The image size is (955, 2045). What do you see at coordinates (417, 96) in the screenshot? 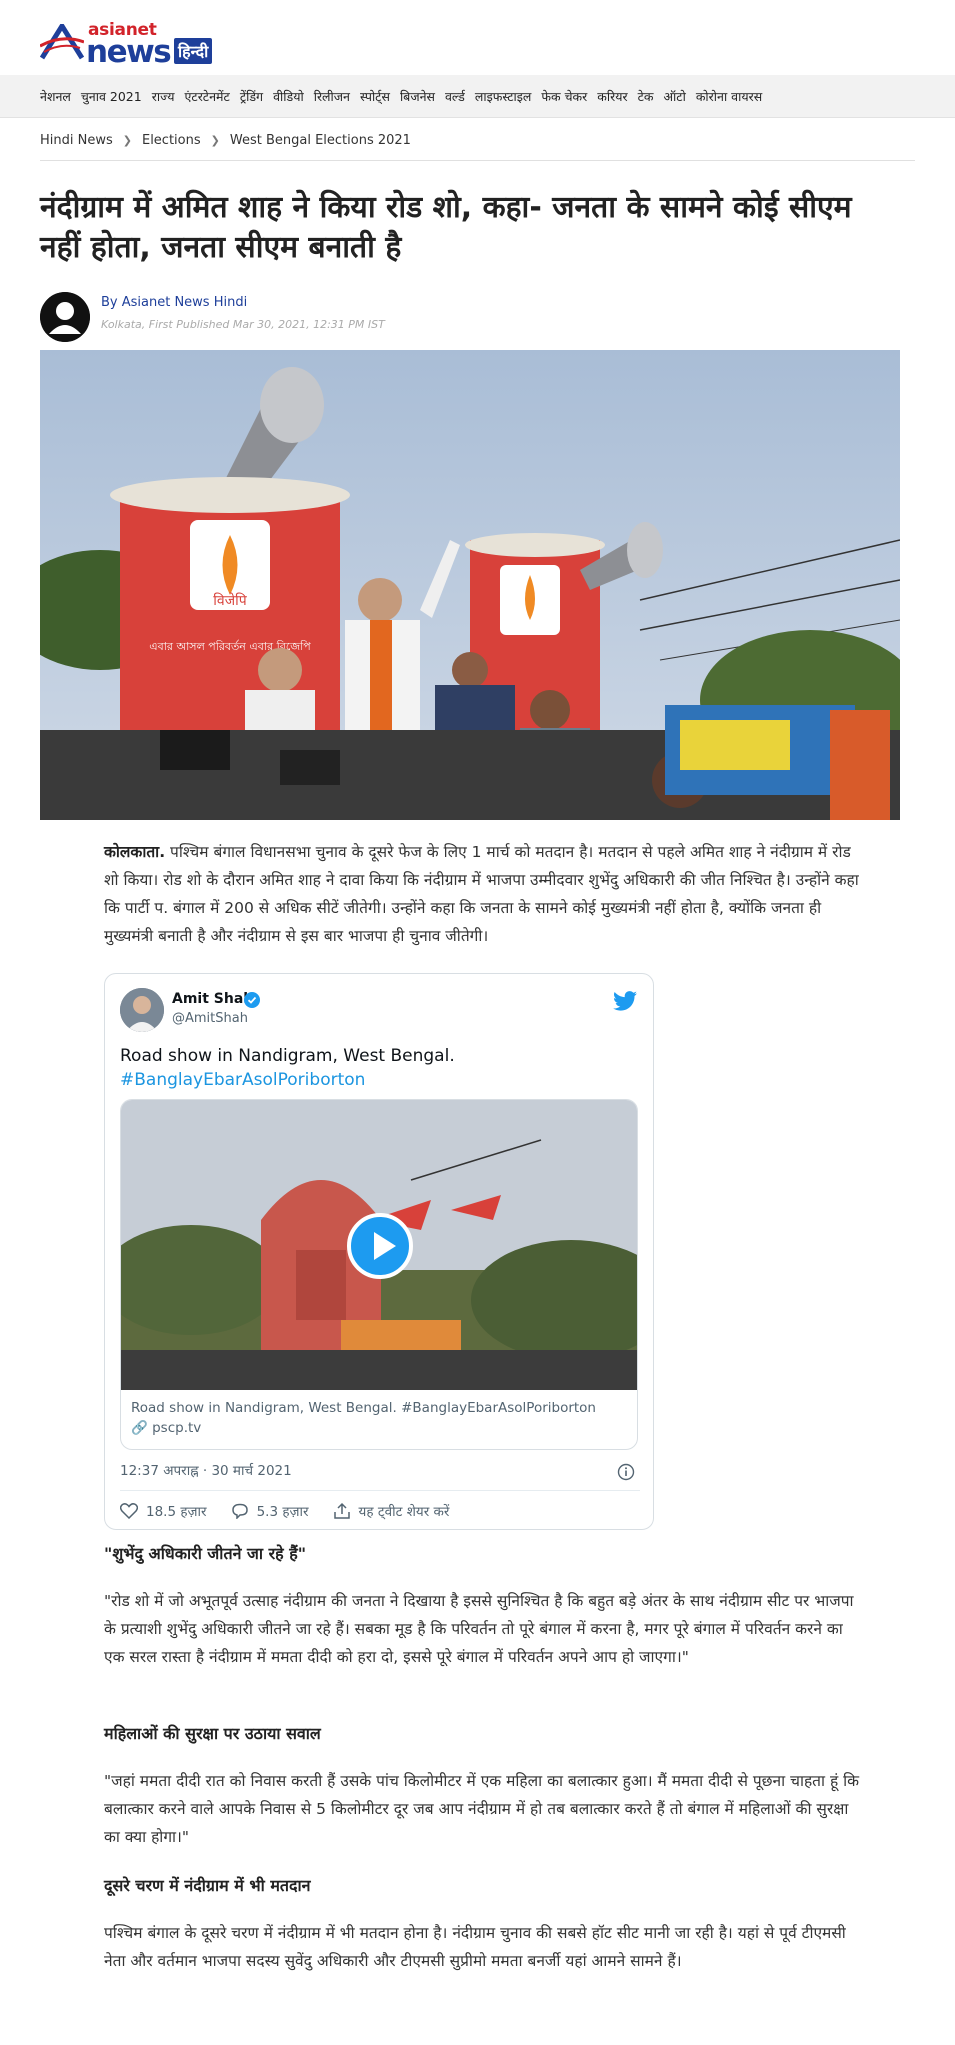
I see `nav-item-business: बिजनेस` at bounding box center [417, 96].